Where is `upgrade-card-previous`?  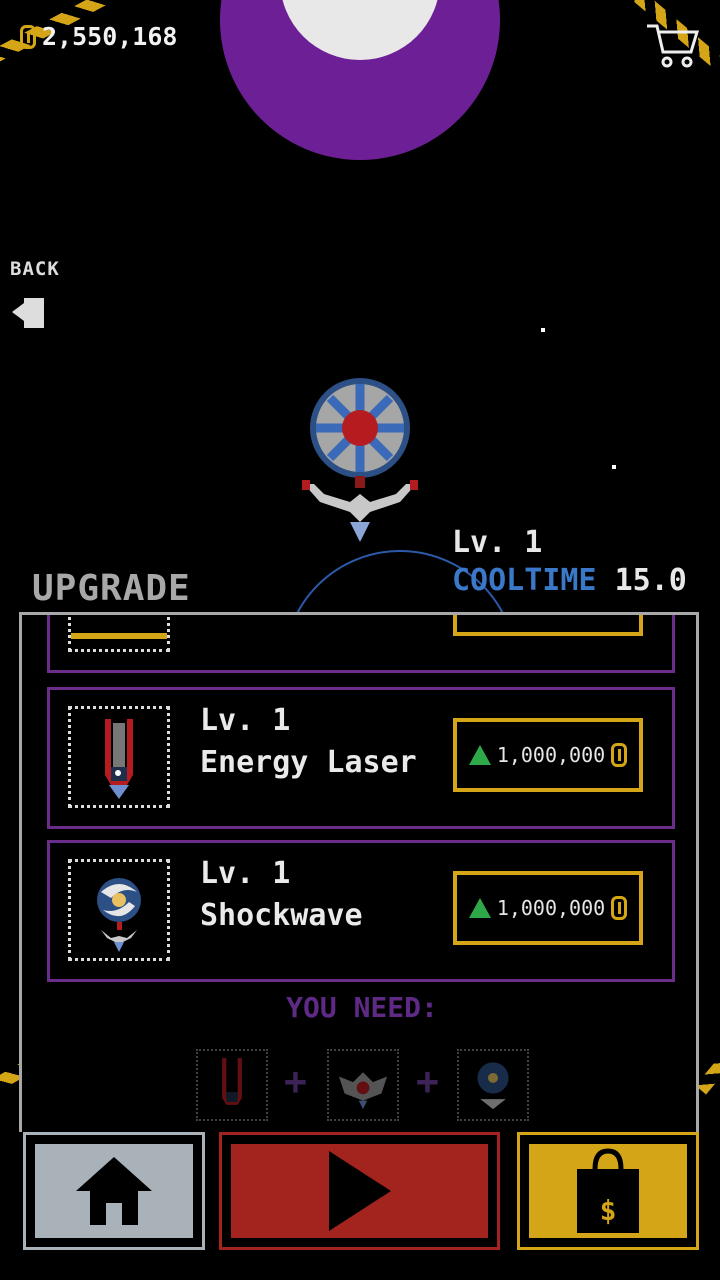 upgrade-card-previous is located at coordinates (361, 644).